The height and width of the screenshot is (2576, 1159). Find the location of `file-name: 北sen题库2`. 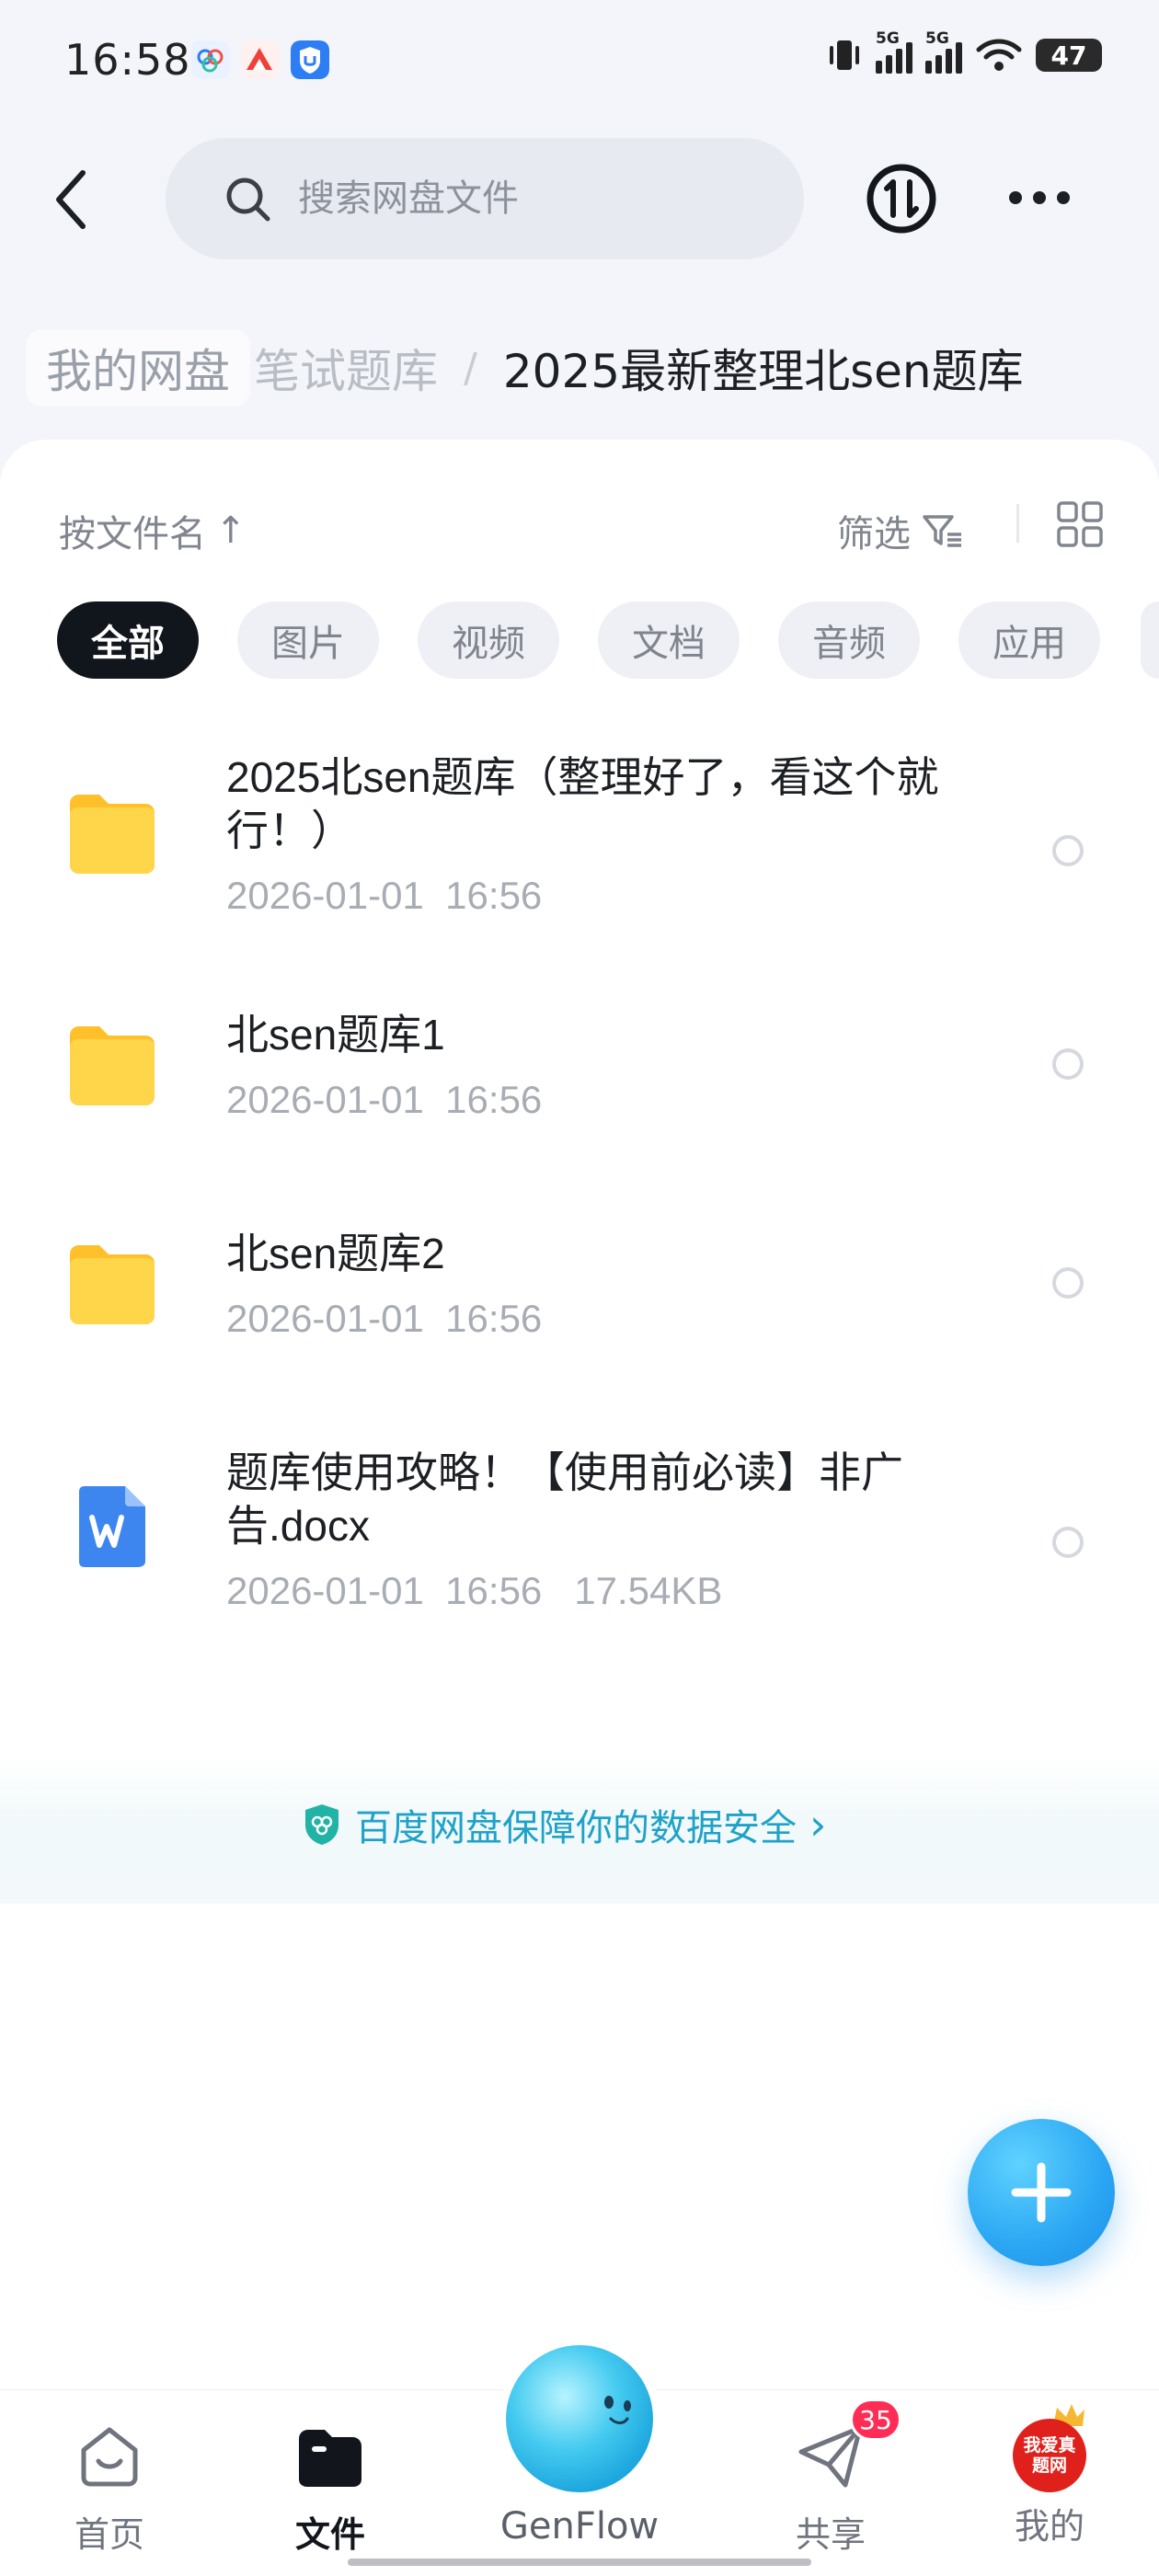

file-name: 北sen题库2 is located at coordinates (335, 1253).